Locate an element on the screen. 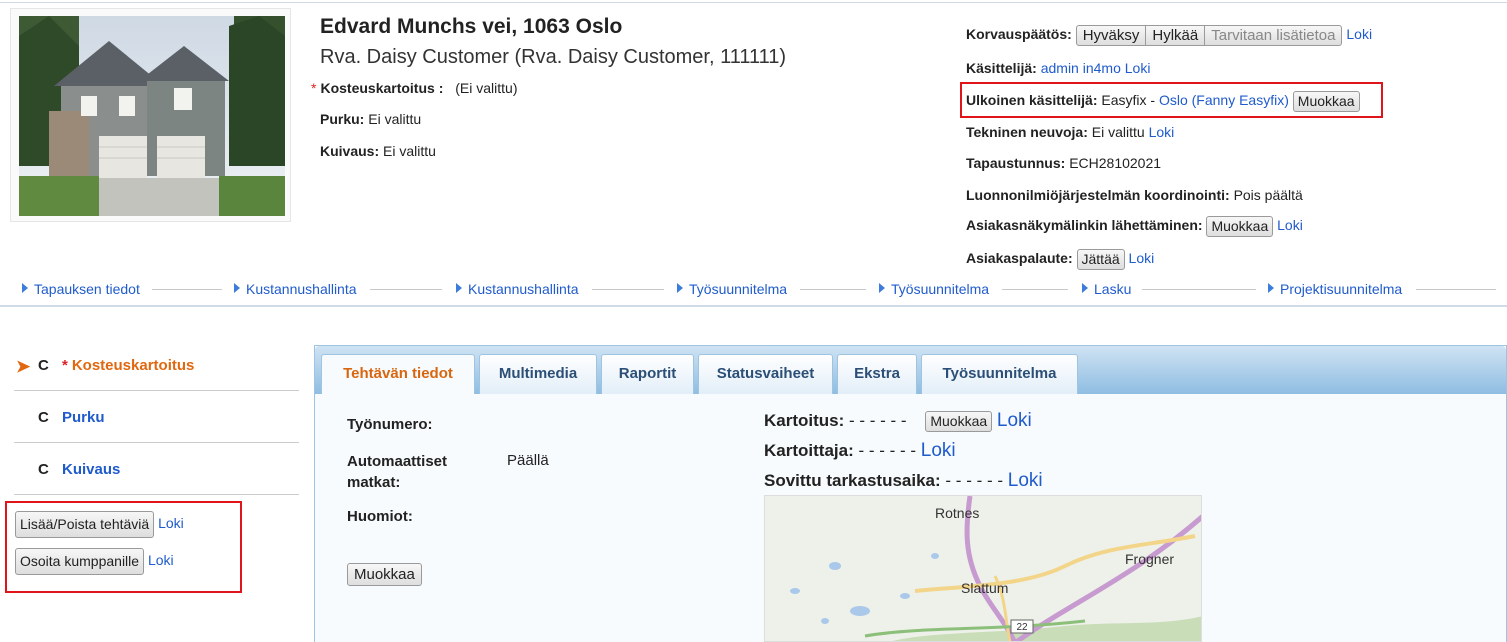 The image size is (1507, 642). property-photo-frame is located at coordinates (150, 115).